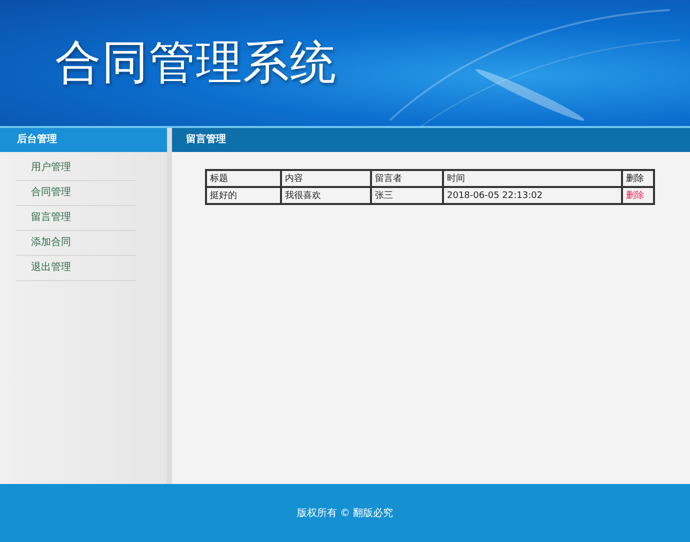  Describe the element at coordinates (76, 243) in the screenshot. I see `sidebar-menu-item: 添加合同` at that location.